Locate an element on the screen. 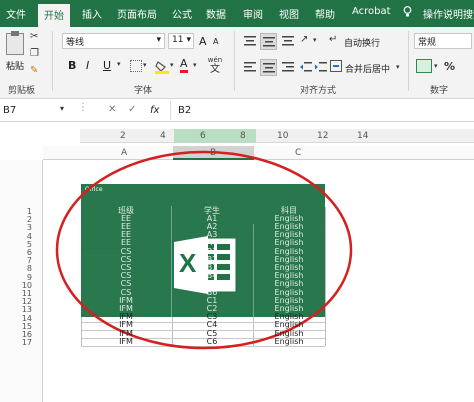 The width and height of the screenshot is (474, 402). table-cell: C2 is located at coordinates (212, 308).